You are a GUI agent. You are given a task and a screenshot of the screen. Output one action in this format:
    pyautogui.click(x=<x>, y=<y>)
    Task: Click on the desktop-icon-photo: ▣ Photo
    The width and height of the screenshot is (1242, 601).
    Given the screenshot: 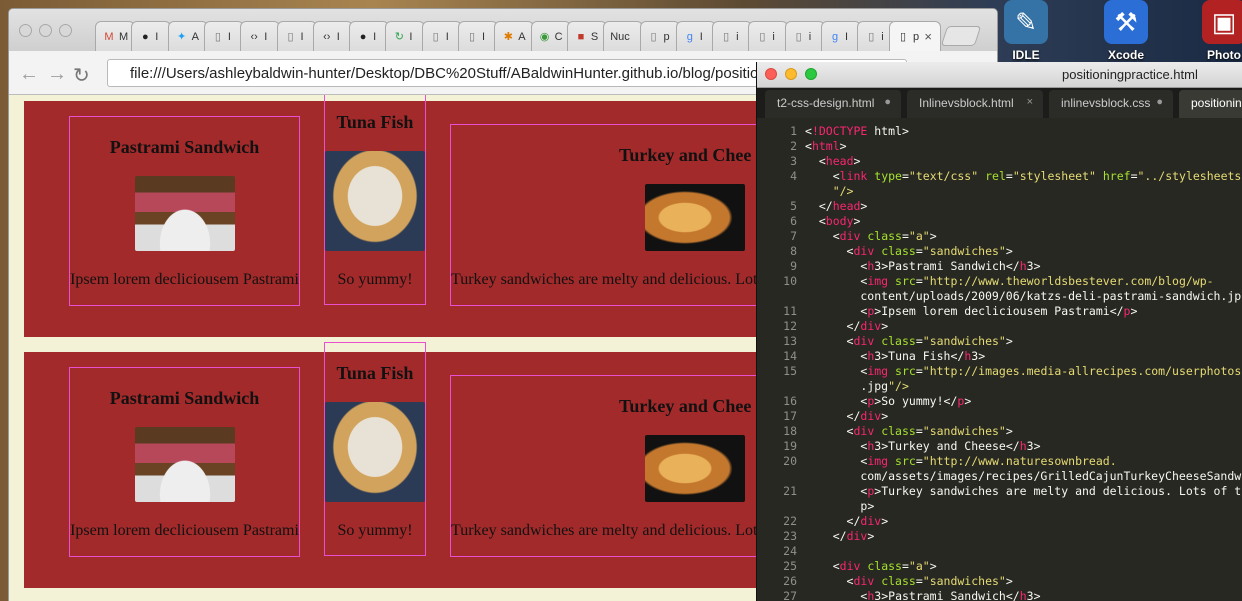 What is the action you would take?
    pyautogui.click(x=1219, y=32)
    